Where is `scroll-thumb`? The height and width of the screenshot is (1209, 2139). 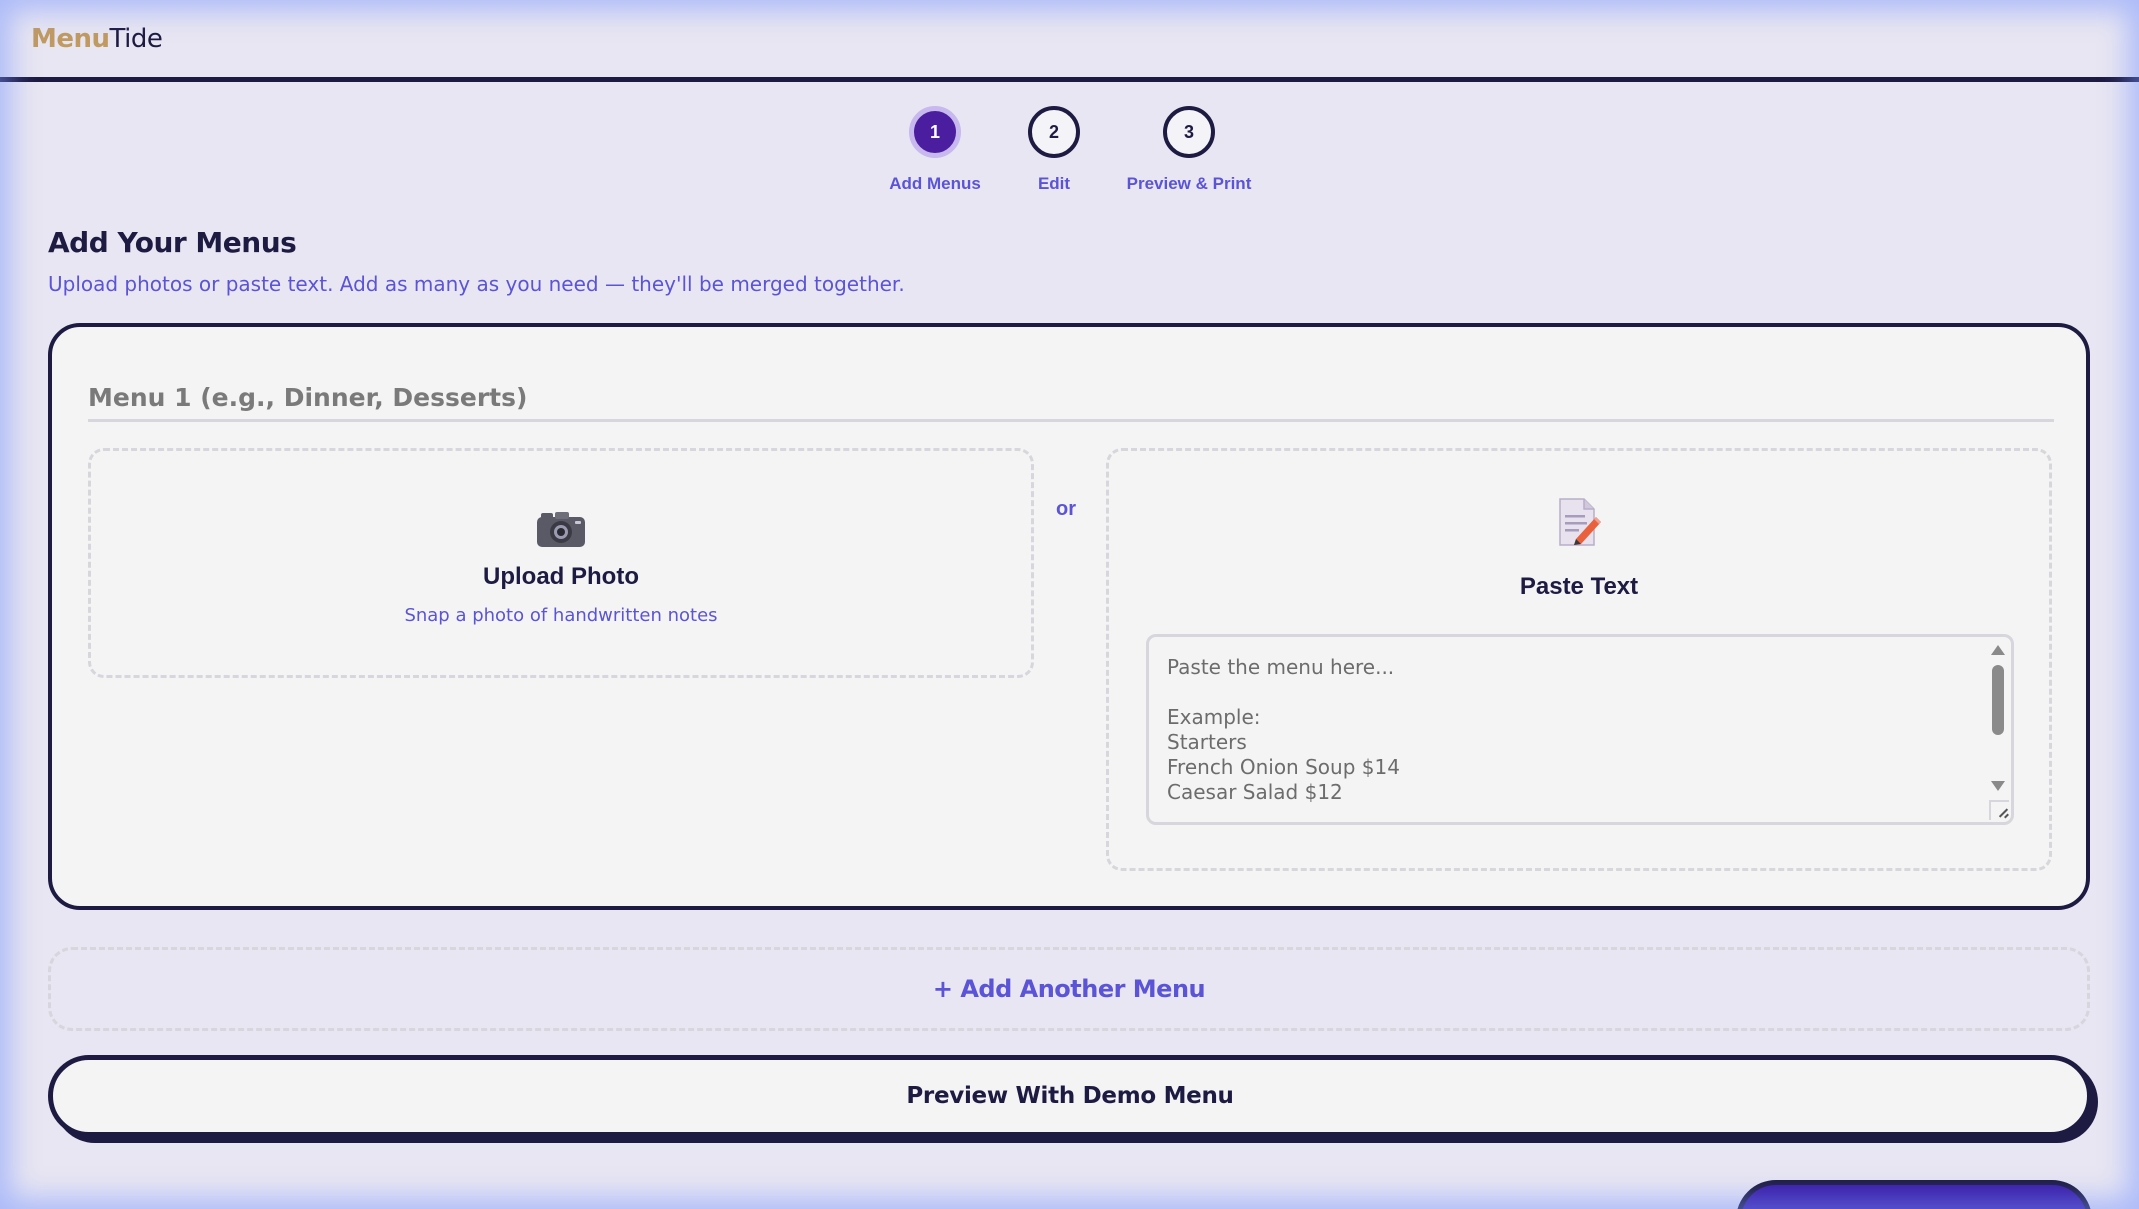 scroll-thumb is located at coordinates (1998, 700).